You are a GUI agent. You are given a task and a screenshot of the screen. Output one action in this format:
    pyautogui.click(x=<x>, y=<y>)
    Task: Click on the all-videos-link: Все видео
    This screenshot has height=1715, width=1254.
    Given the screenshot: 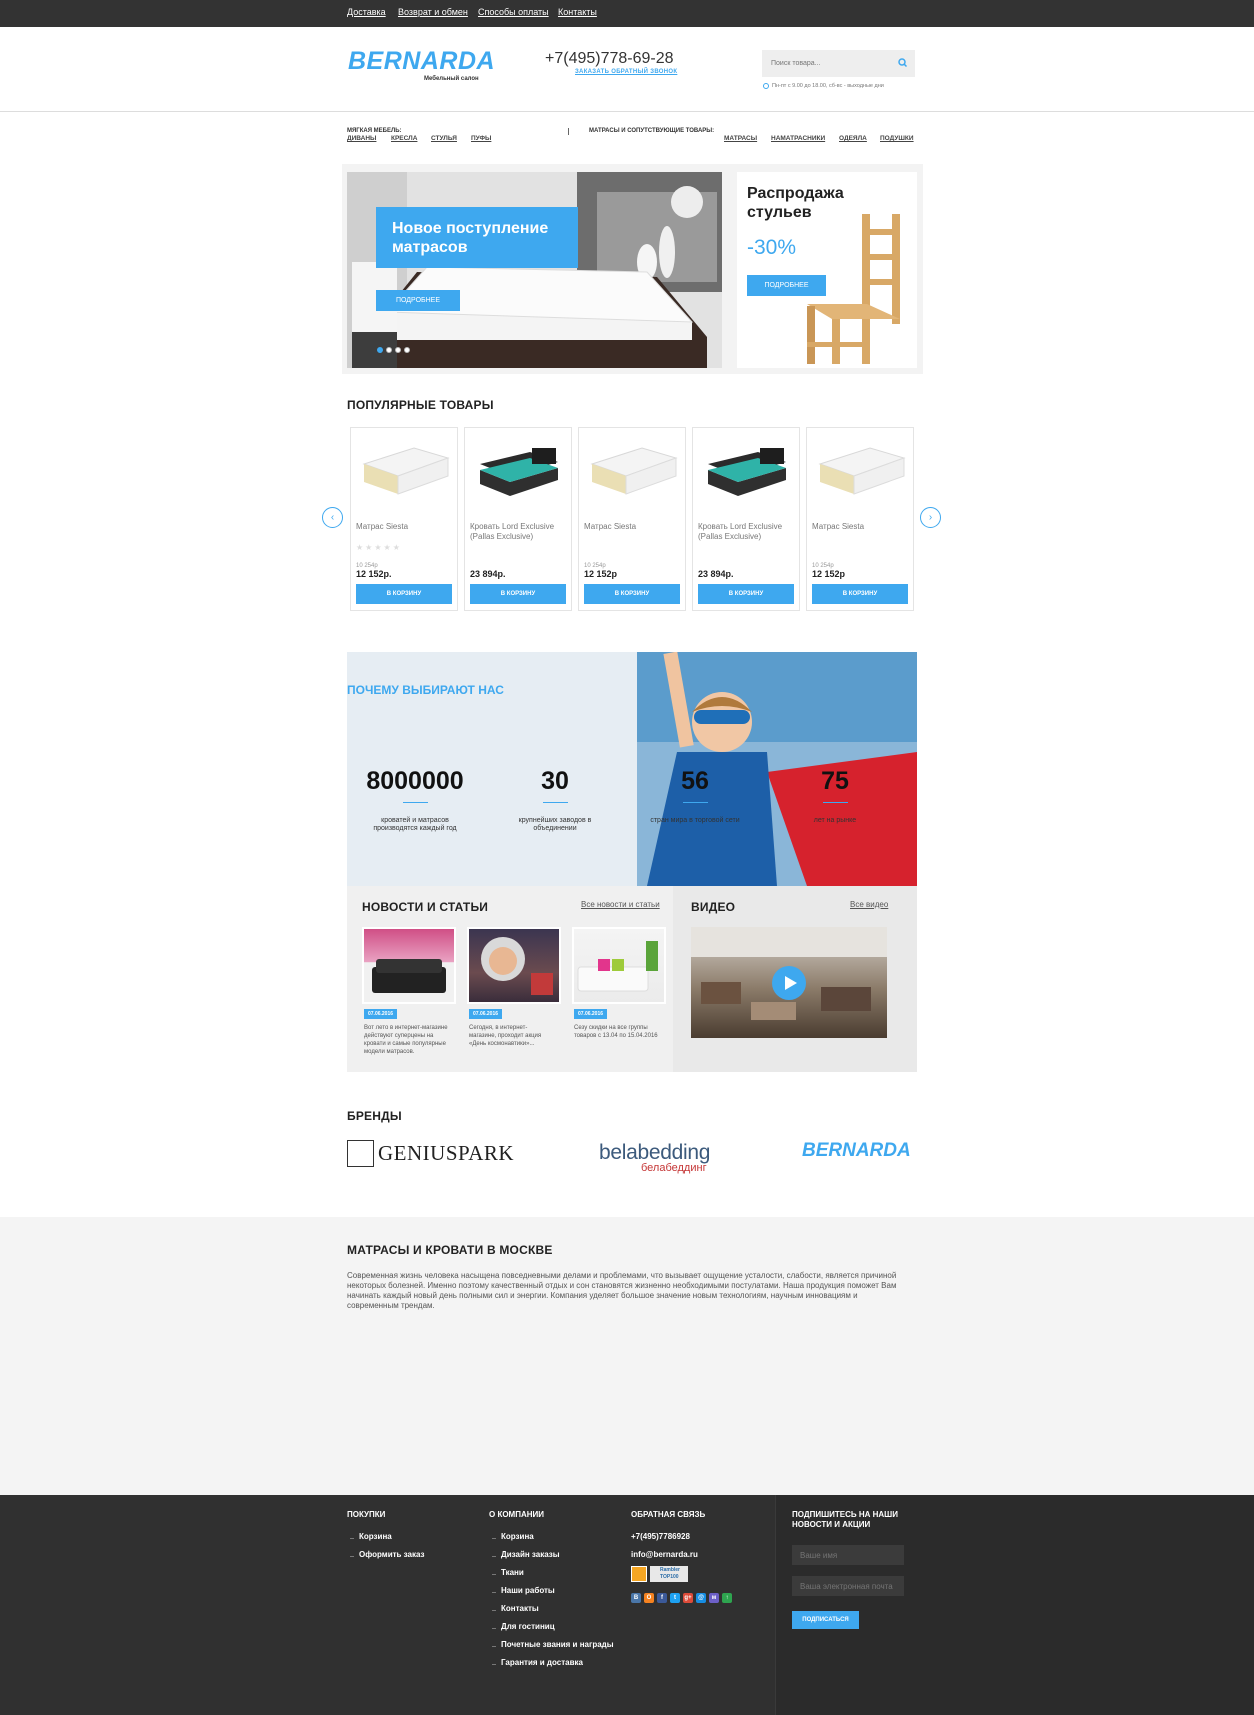 What is the action you would take?
    pyautogui.click(x=869, y=904)
    